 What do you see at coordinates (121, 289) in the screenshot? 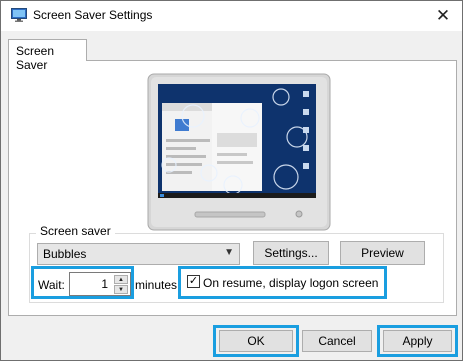
I see `spin-down-icon: ▼` at bounding box center [121, 289].